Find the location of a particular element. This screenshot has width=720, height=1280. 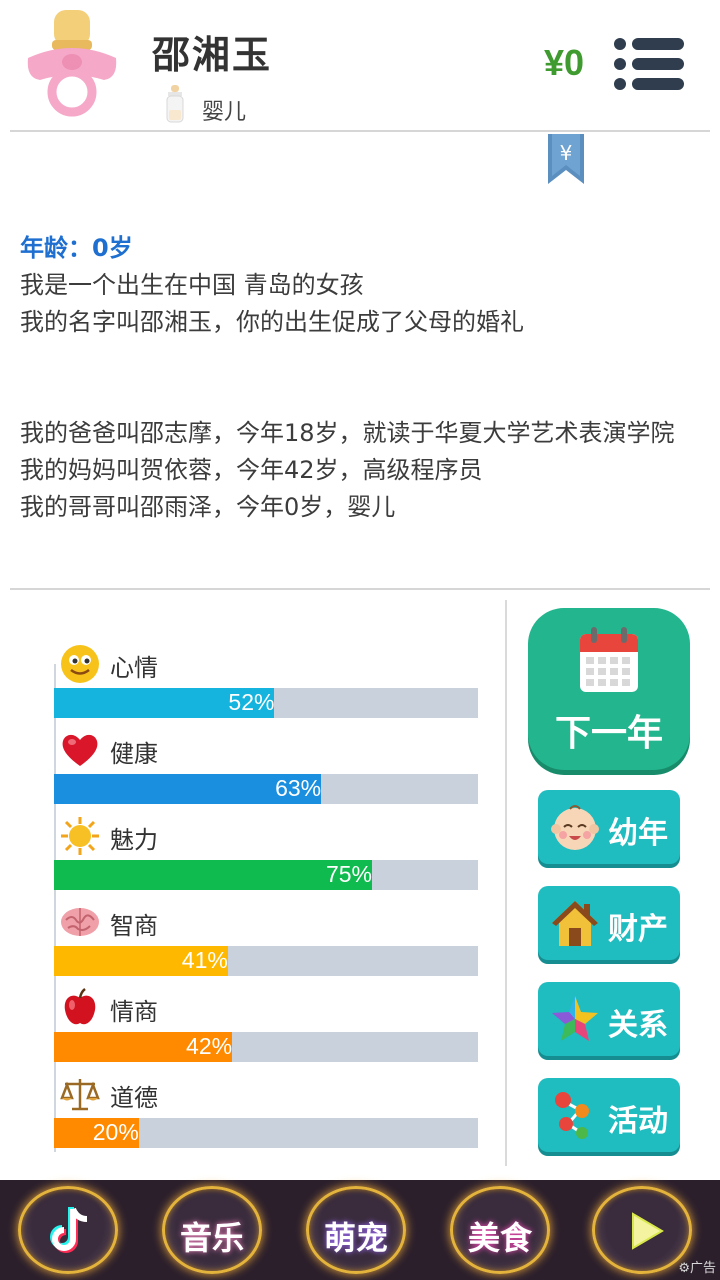

stat-bar-fill: 52% is located at coordinates (164, 703).